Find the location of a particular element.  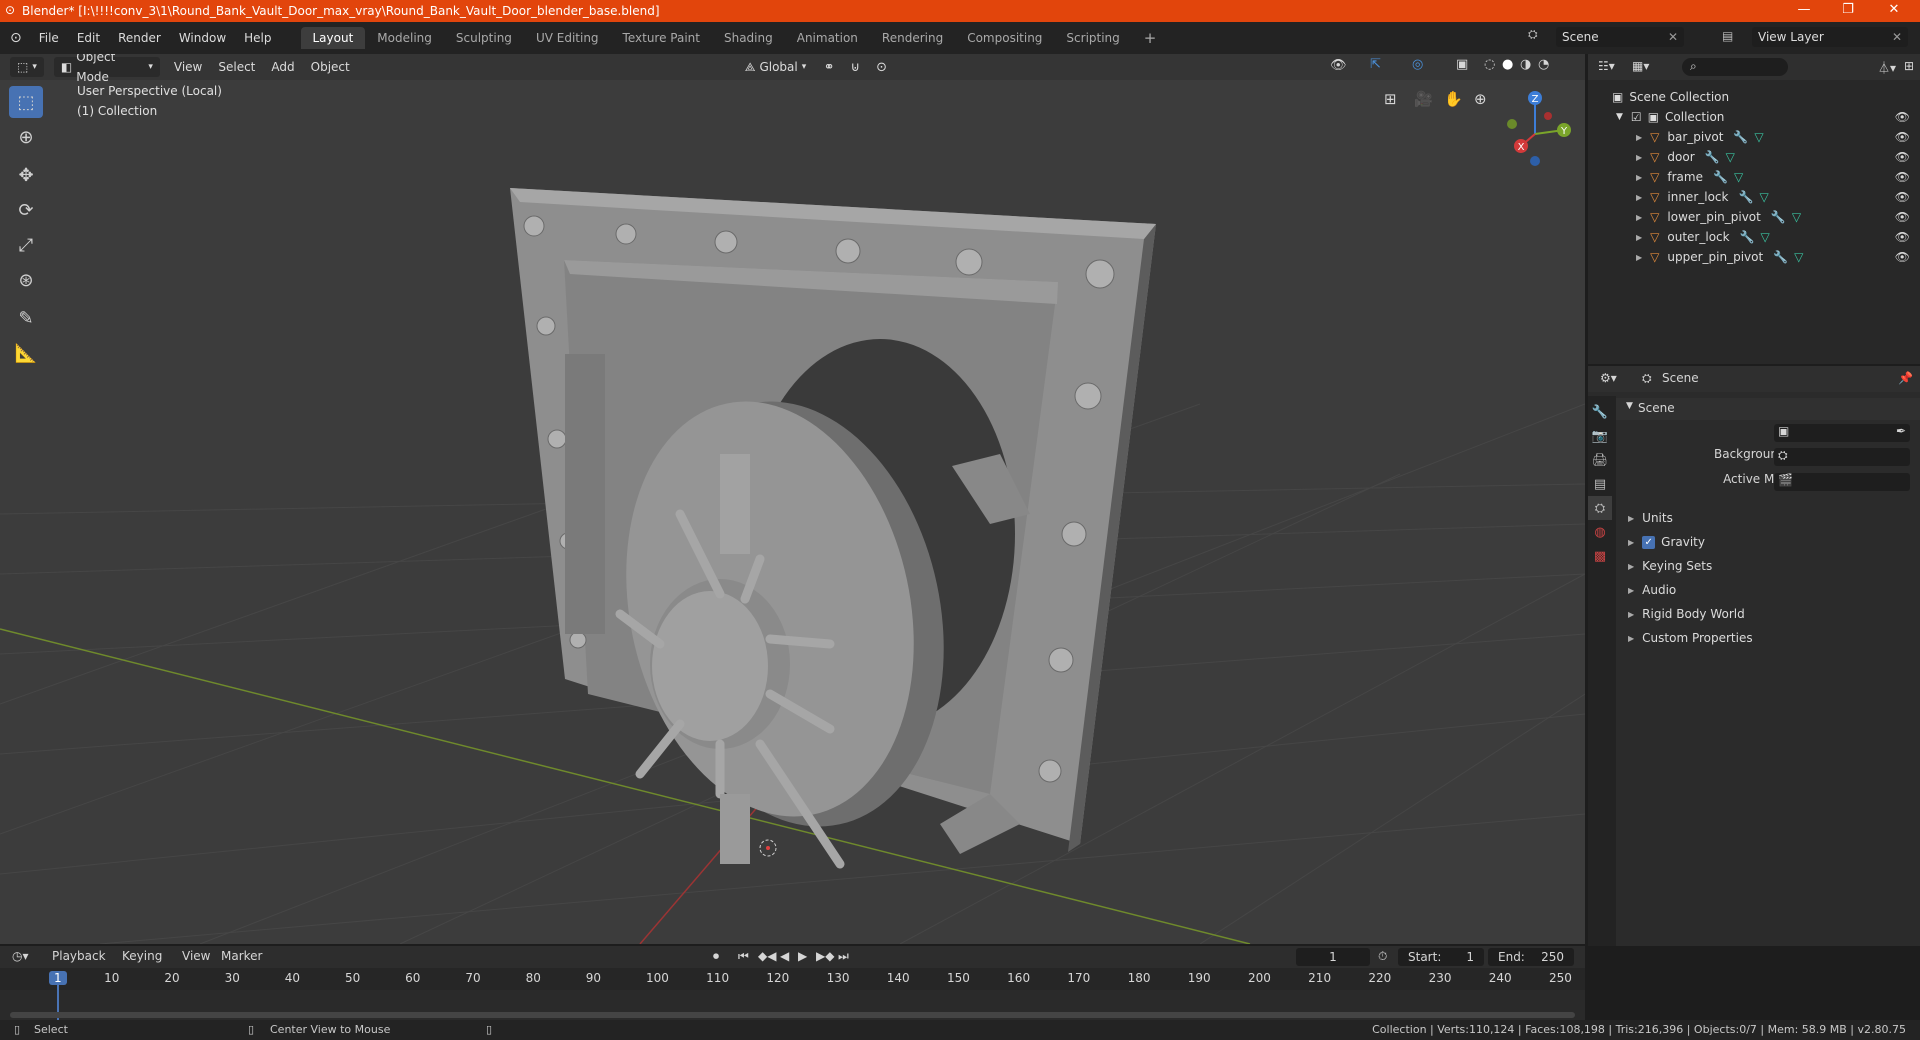

pan-view-icon: ✋ is located at coordinates (1453, 99).